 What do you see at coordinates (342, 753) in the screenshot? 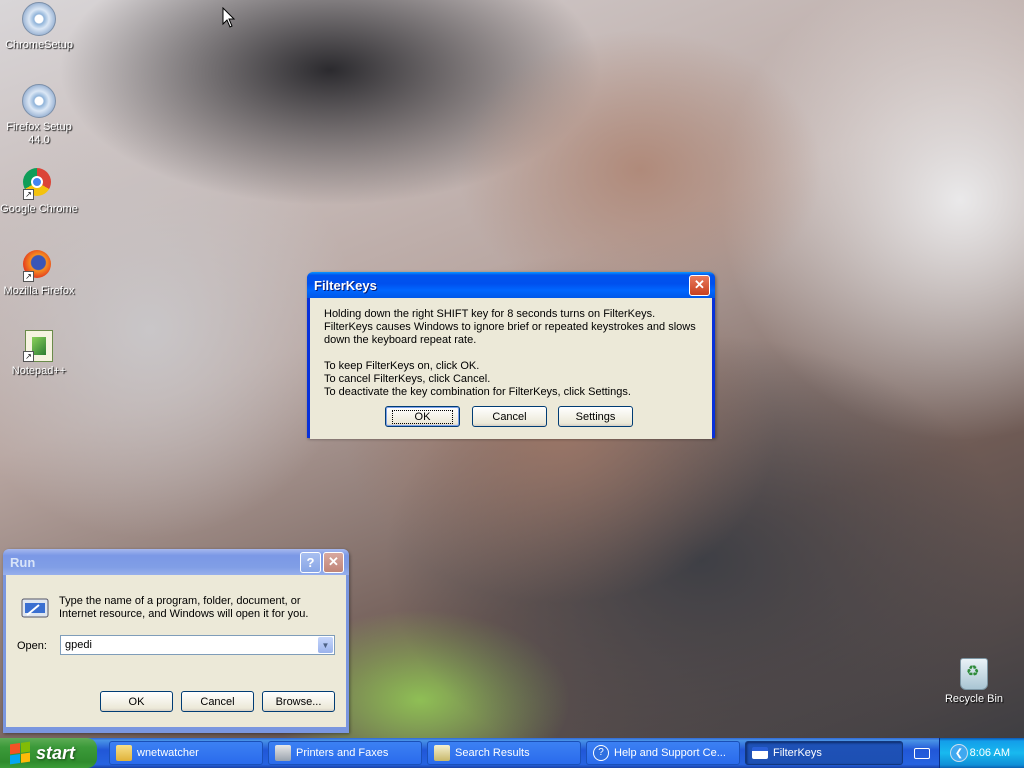
I see `taskbar-item-label: Printers and Faxes` at bounding box center [342, 753].